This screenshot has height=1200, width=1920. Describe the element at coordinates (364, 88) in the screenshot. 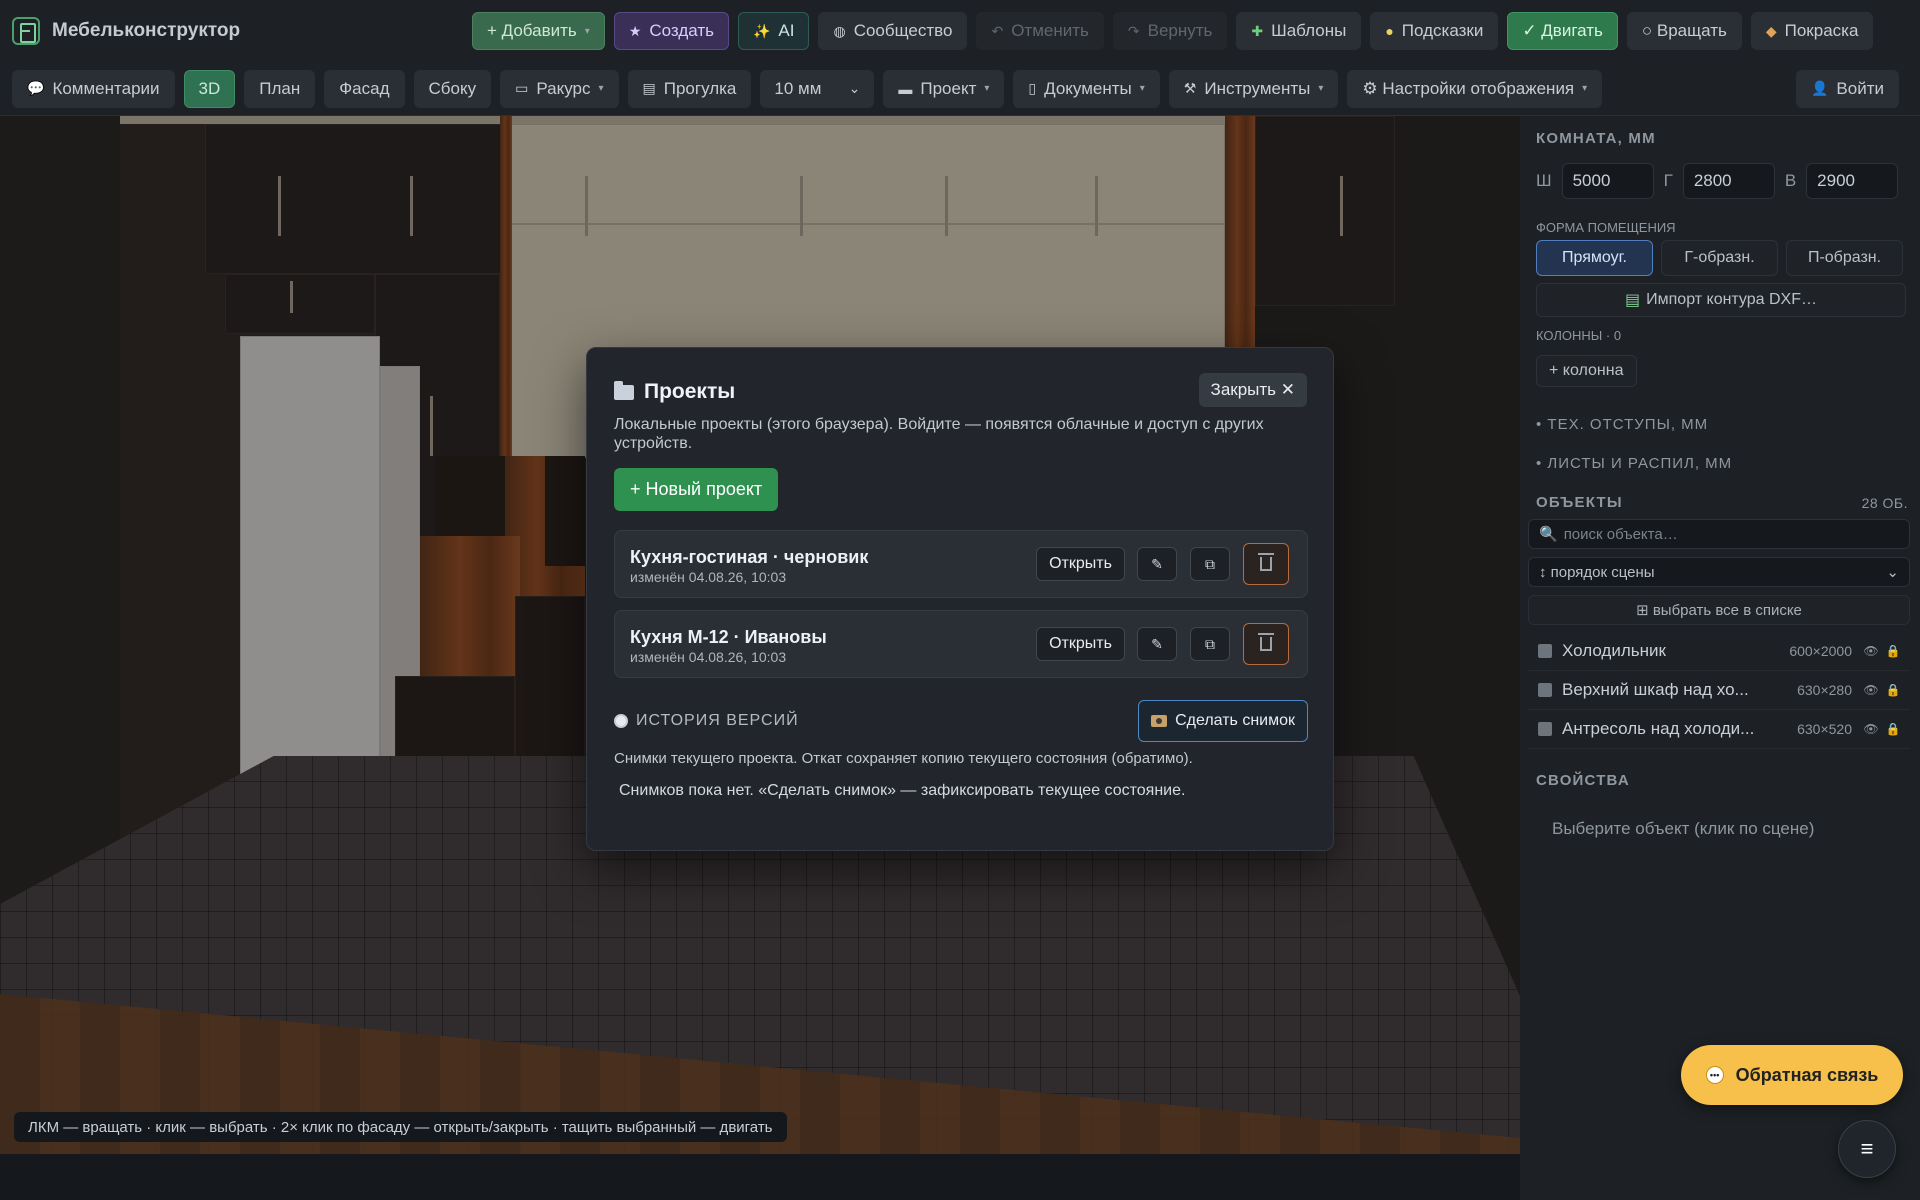

I see `view-facade-tab: Фасад` at that location.